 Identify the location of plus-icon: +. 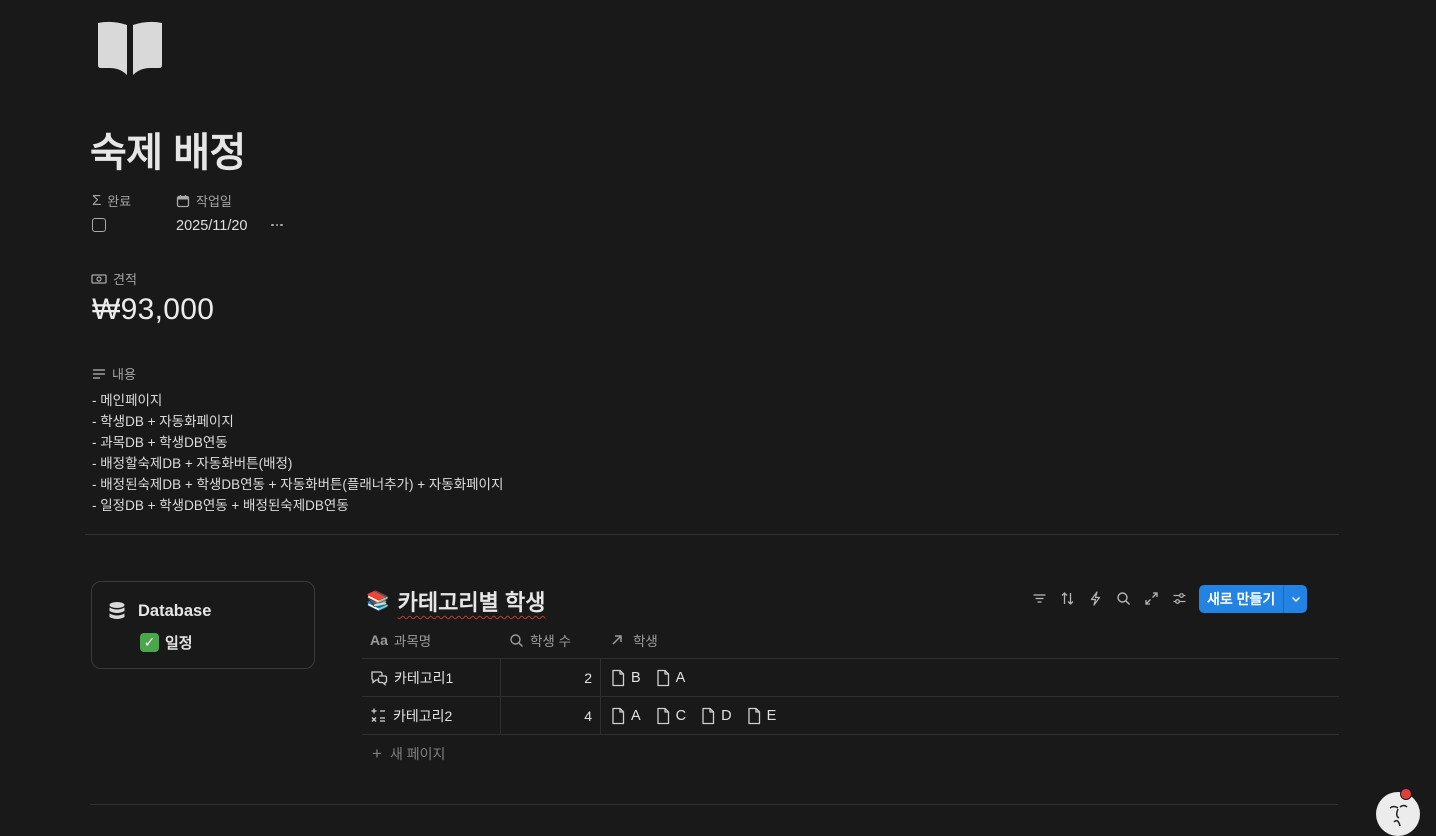
(377, 753).